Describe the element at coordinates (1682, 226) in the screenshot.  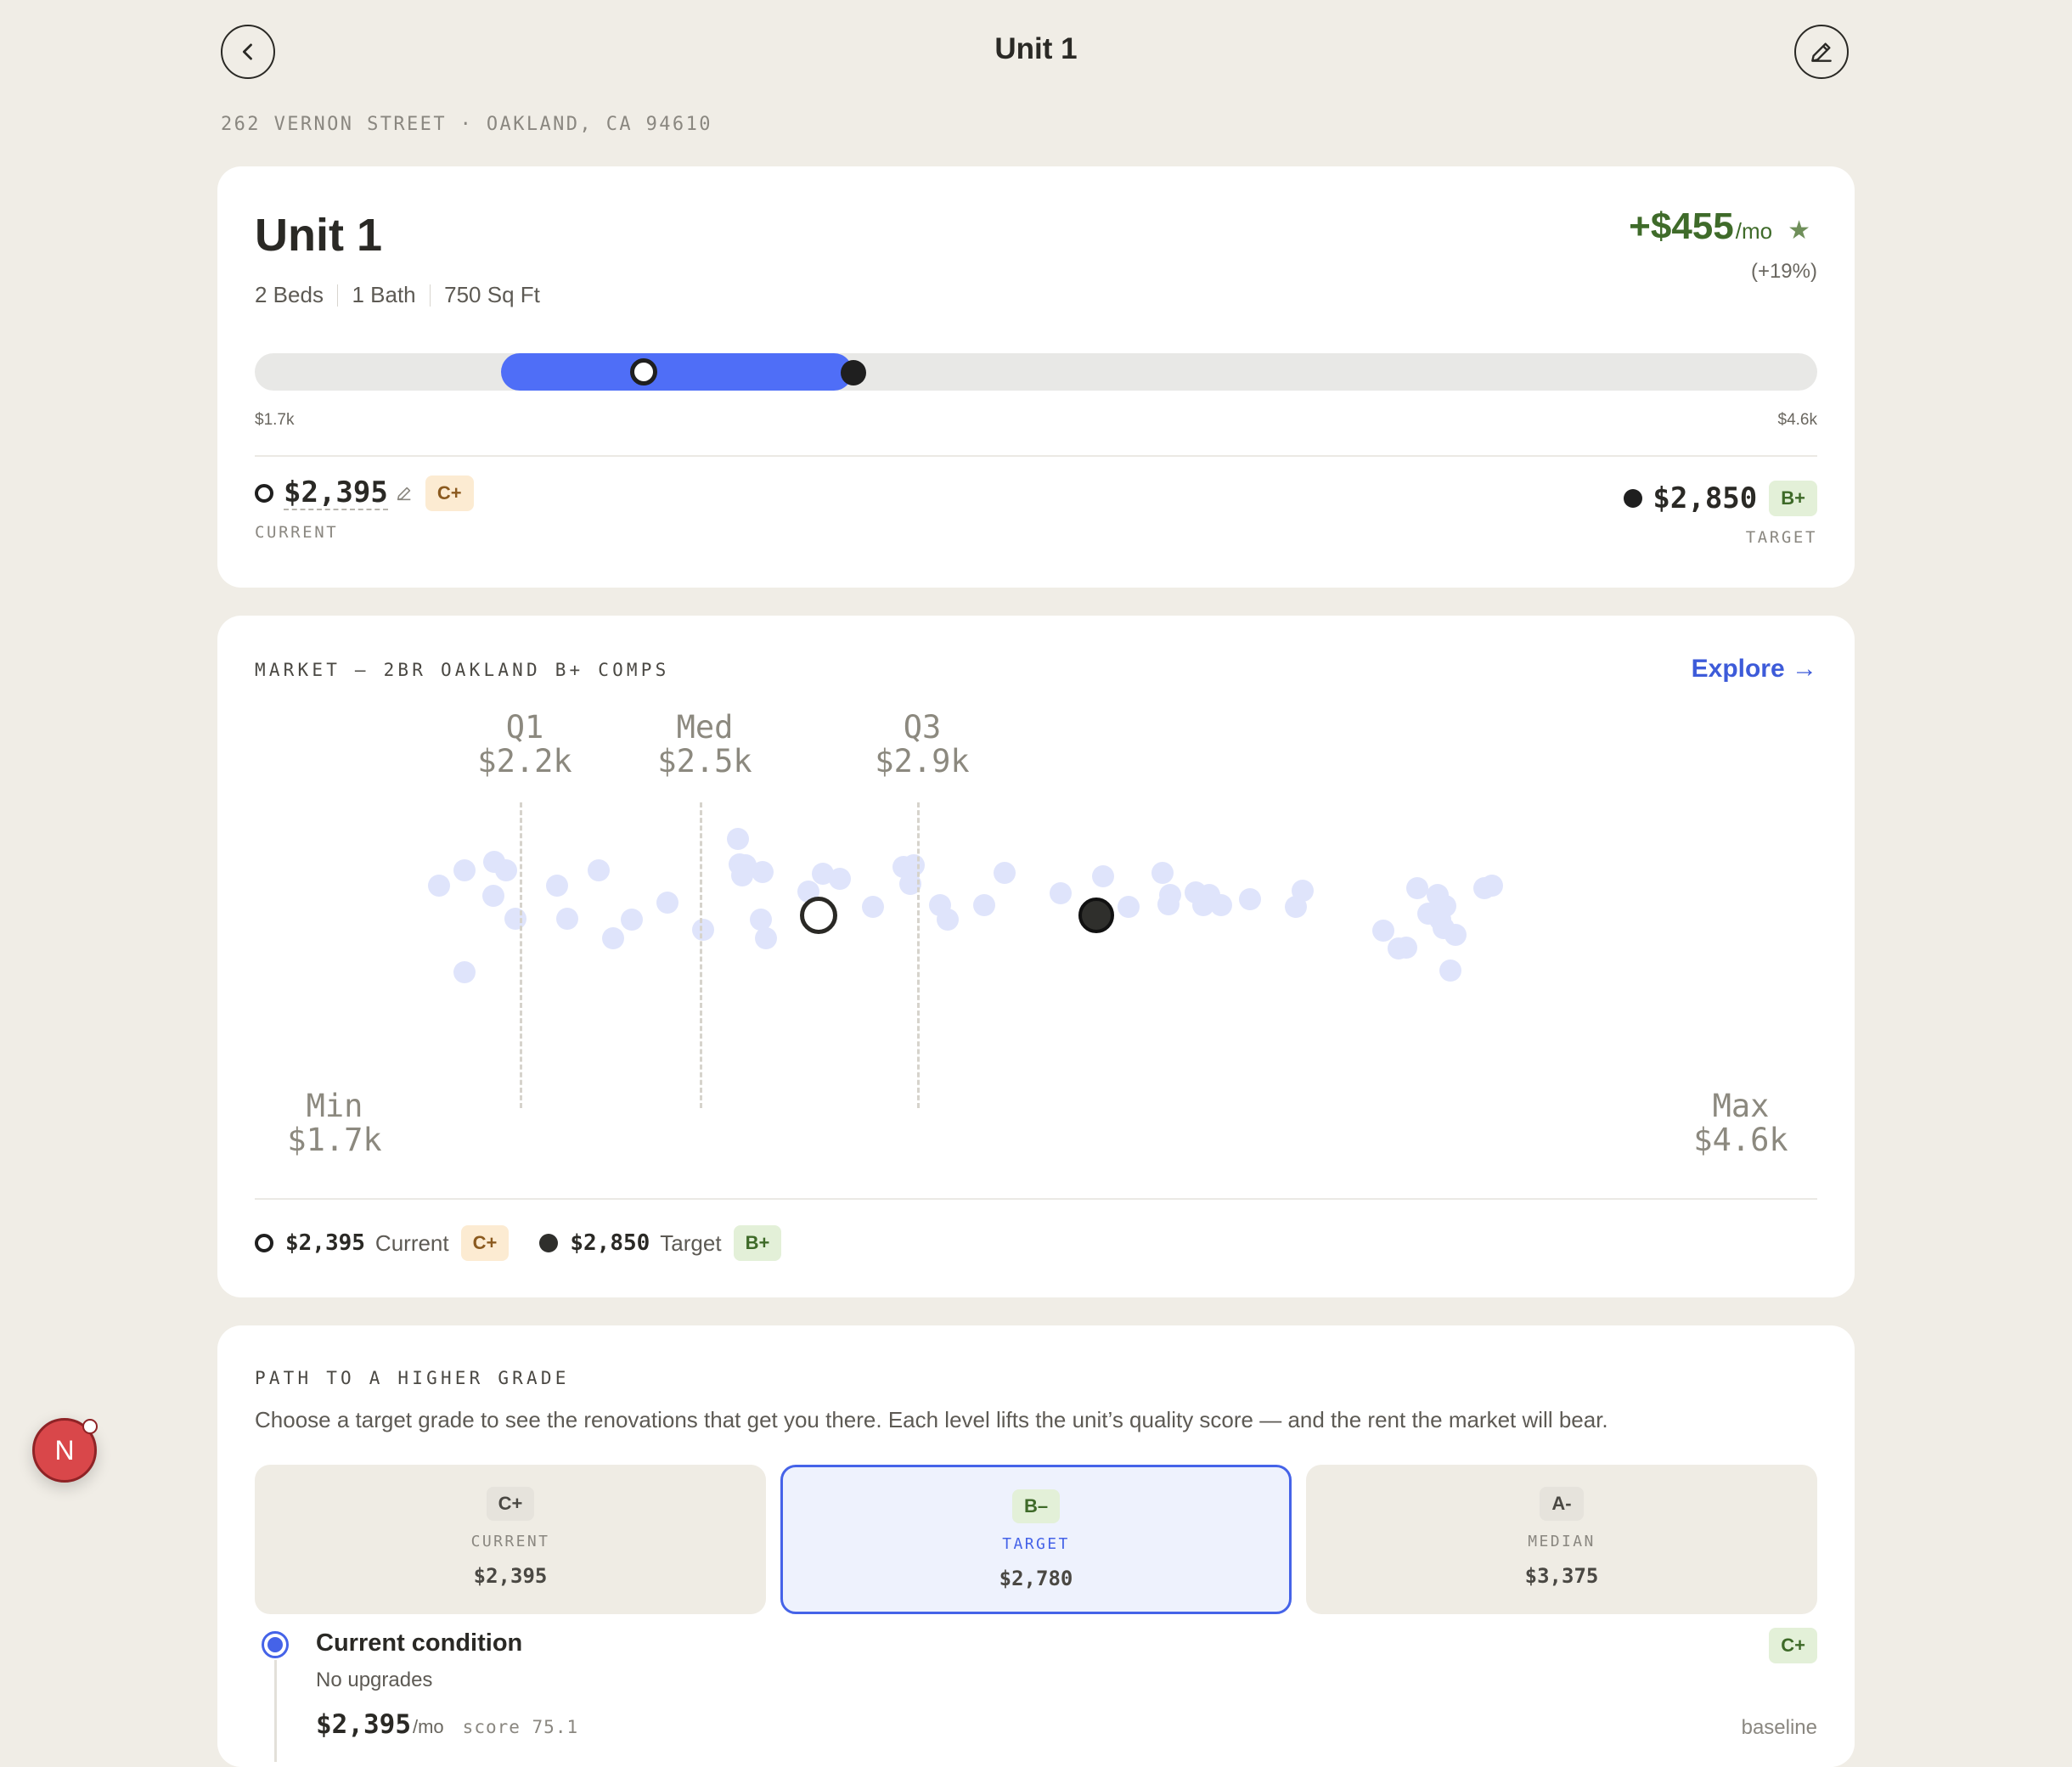
I see `rent-delta-amount: +$455` at that location.